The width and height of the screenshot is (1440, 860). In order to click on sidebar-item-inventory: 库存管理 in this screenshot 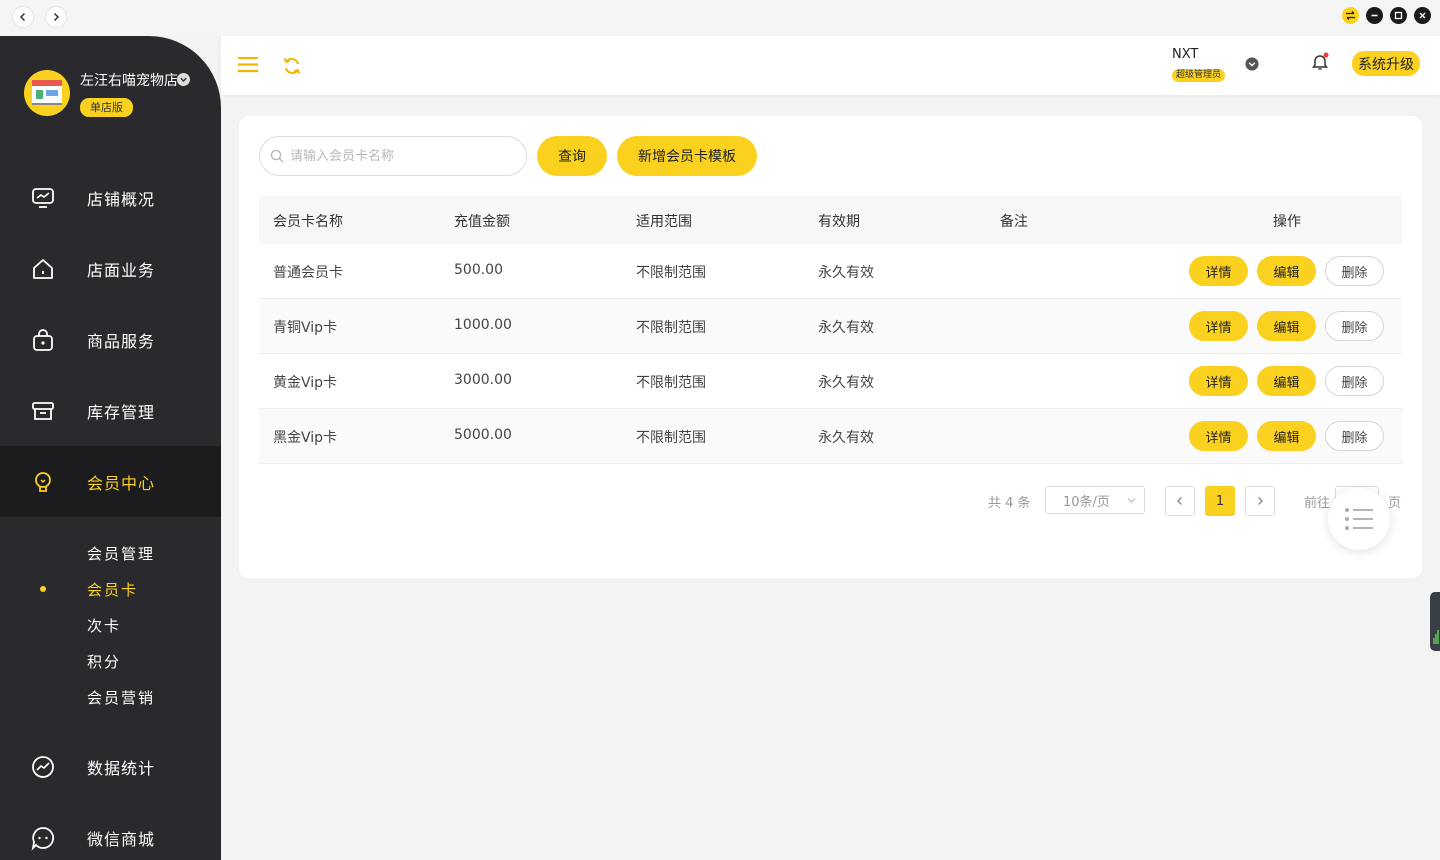, I will do `click(110, 410)`.